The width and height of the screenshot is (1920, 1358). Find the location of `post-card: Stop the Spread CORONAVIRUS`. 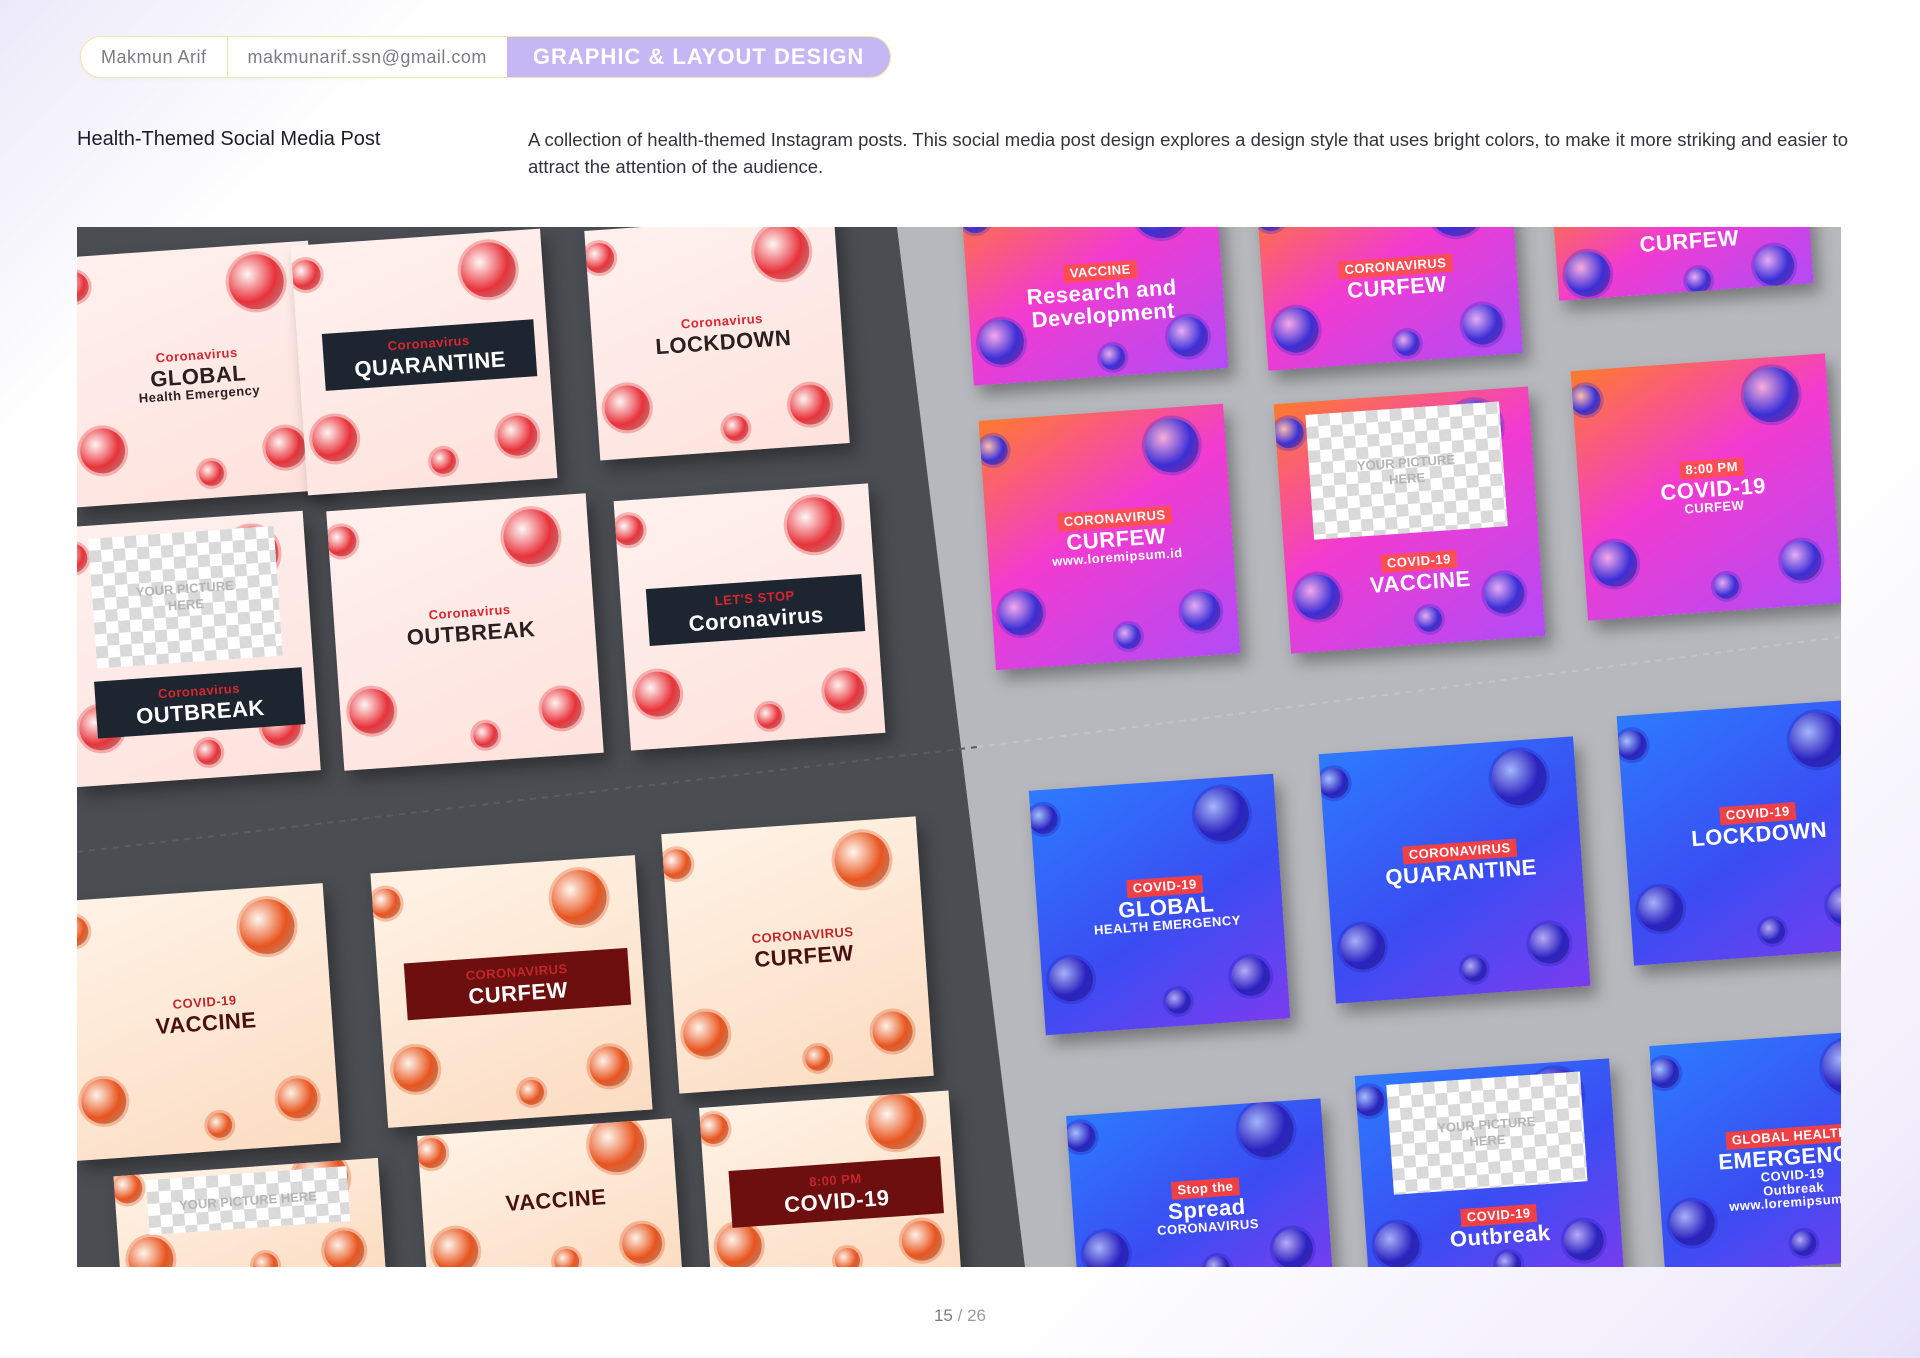

post-card: Stop the Spread CORONAVIRUS is located at coordinates (1199, 1182).